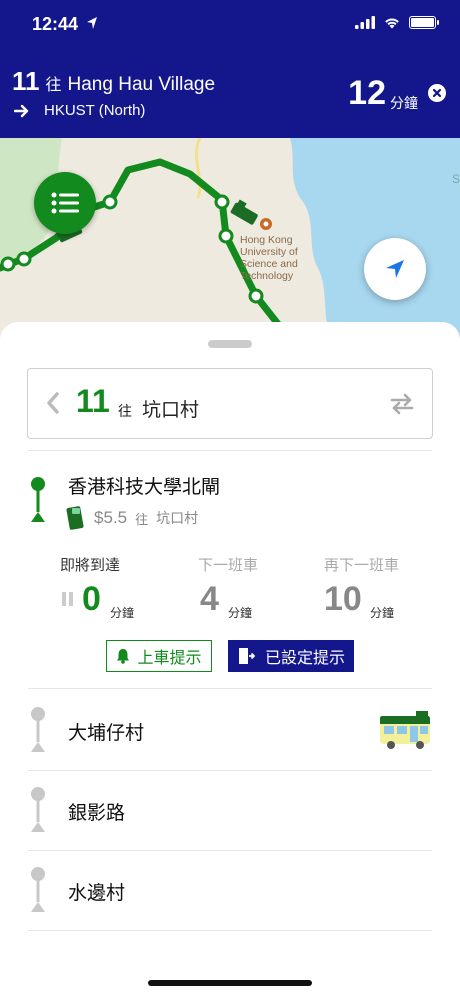 This screenshot has width=460, height=996. What do you see at coordinates (267, 276) in the screenshot?
I see `map-label-line: Technology` at bounding box center [267, 276].